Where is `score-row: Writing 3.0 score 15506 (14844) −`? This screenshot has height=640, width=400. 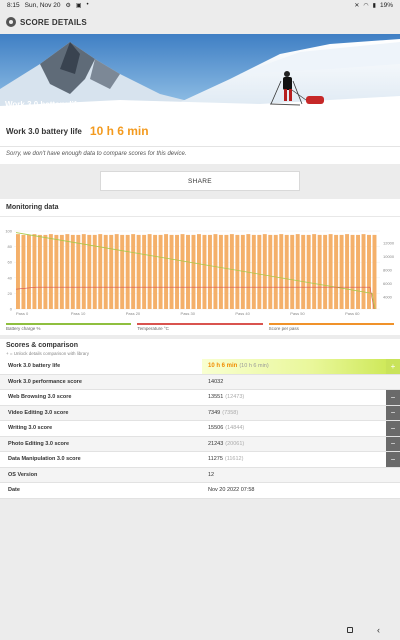
score-row: Writing 3.0 score 15506 (14844) − is located at coordinates (200, 429).